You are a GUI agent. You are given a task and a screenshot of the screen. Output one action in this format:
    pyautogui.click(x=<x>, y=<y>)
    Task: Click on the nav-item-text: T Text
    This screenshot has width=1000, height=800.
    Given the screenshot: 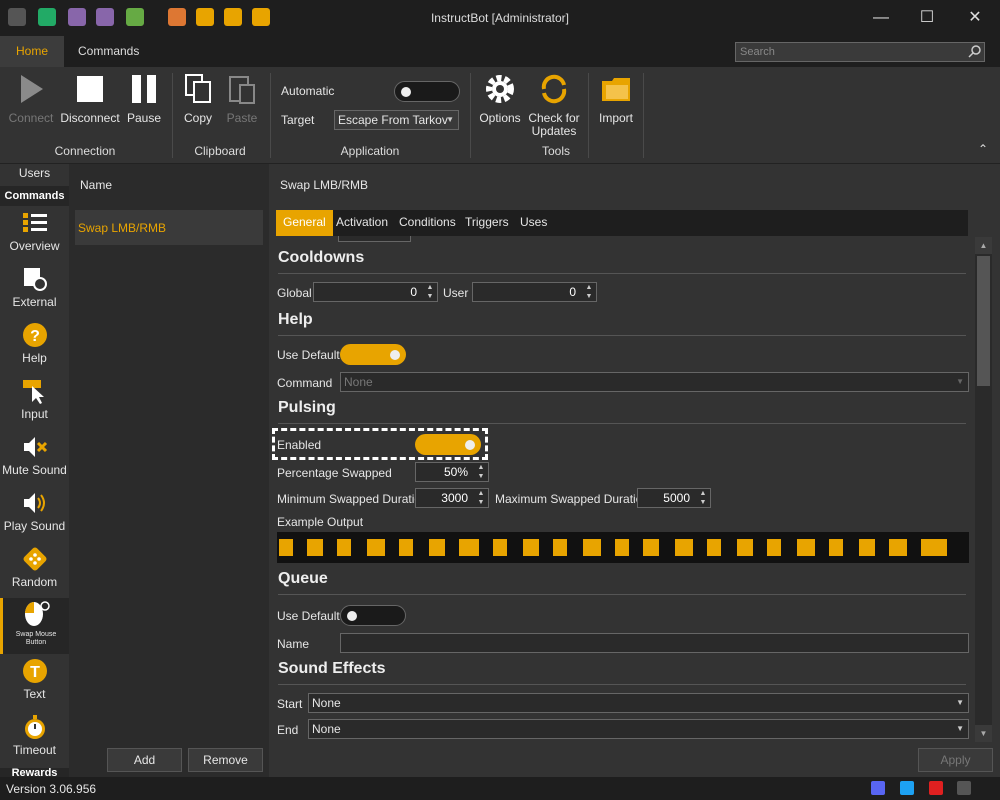 What is the action you would take?
    pyautogui.click(x=34, y=679)
    